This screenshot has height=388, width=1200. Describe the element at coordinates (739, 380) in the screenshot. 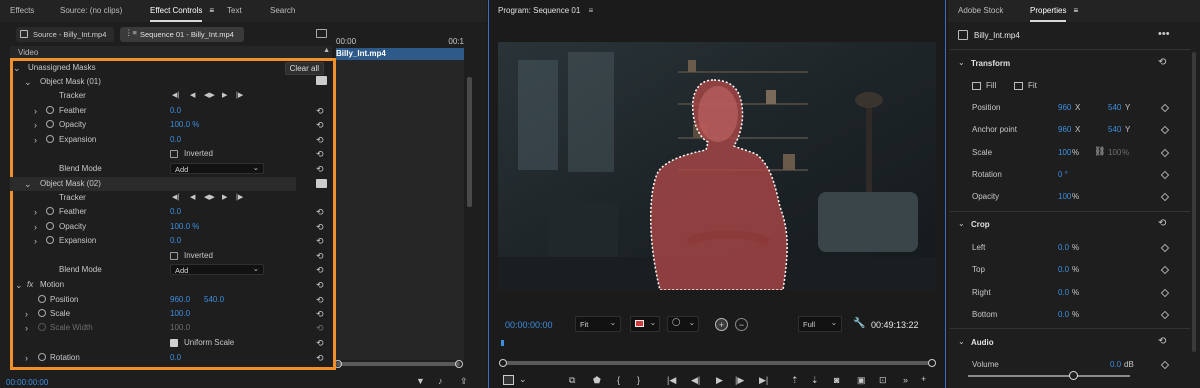

I see `step-forward-icon: |▶` at that location.